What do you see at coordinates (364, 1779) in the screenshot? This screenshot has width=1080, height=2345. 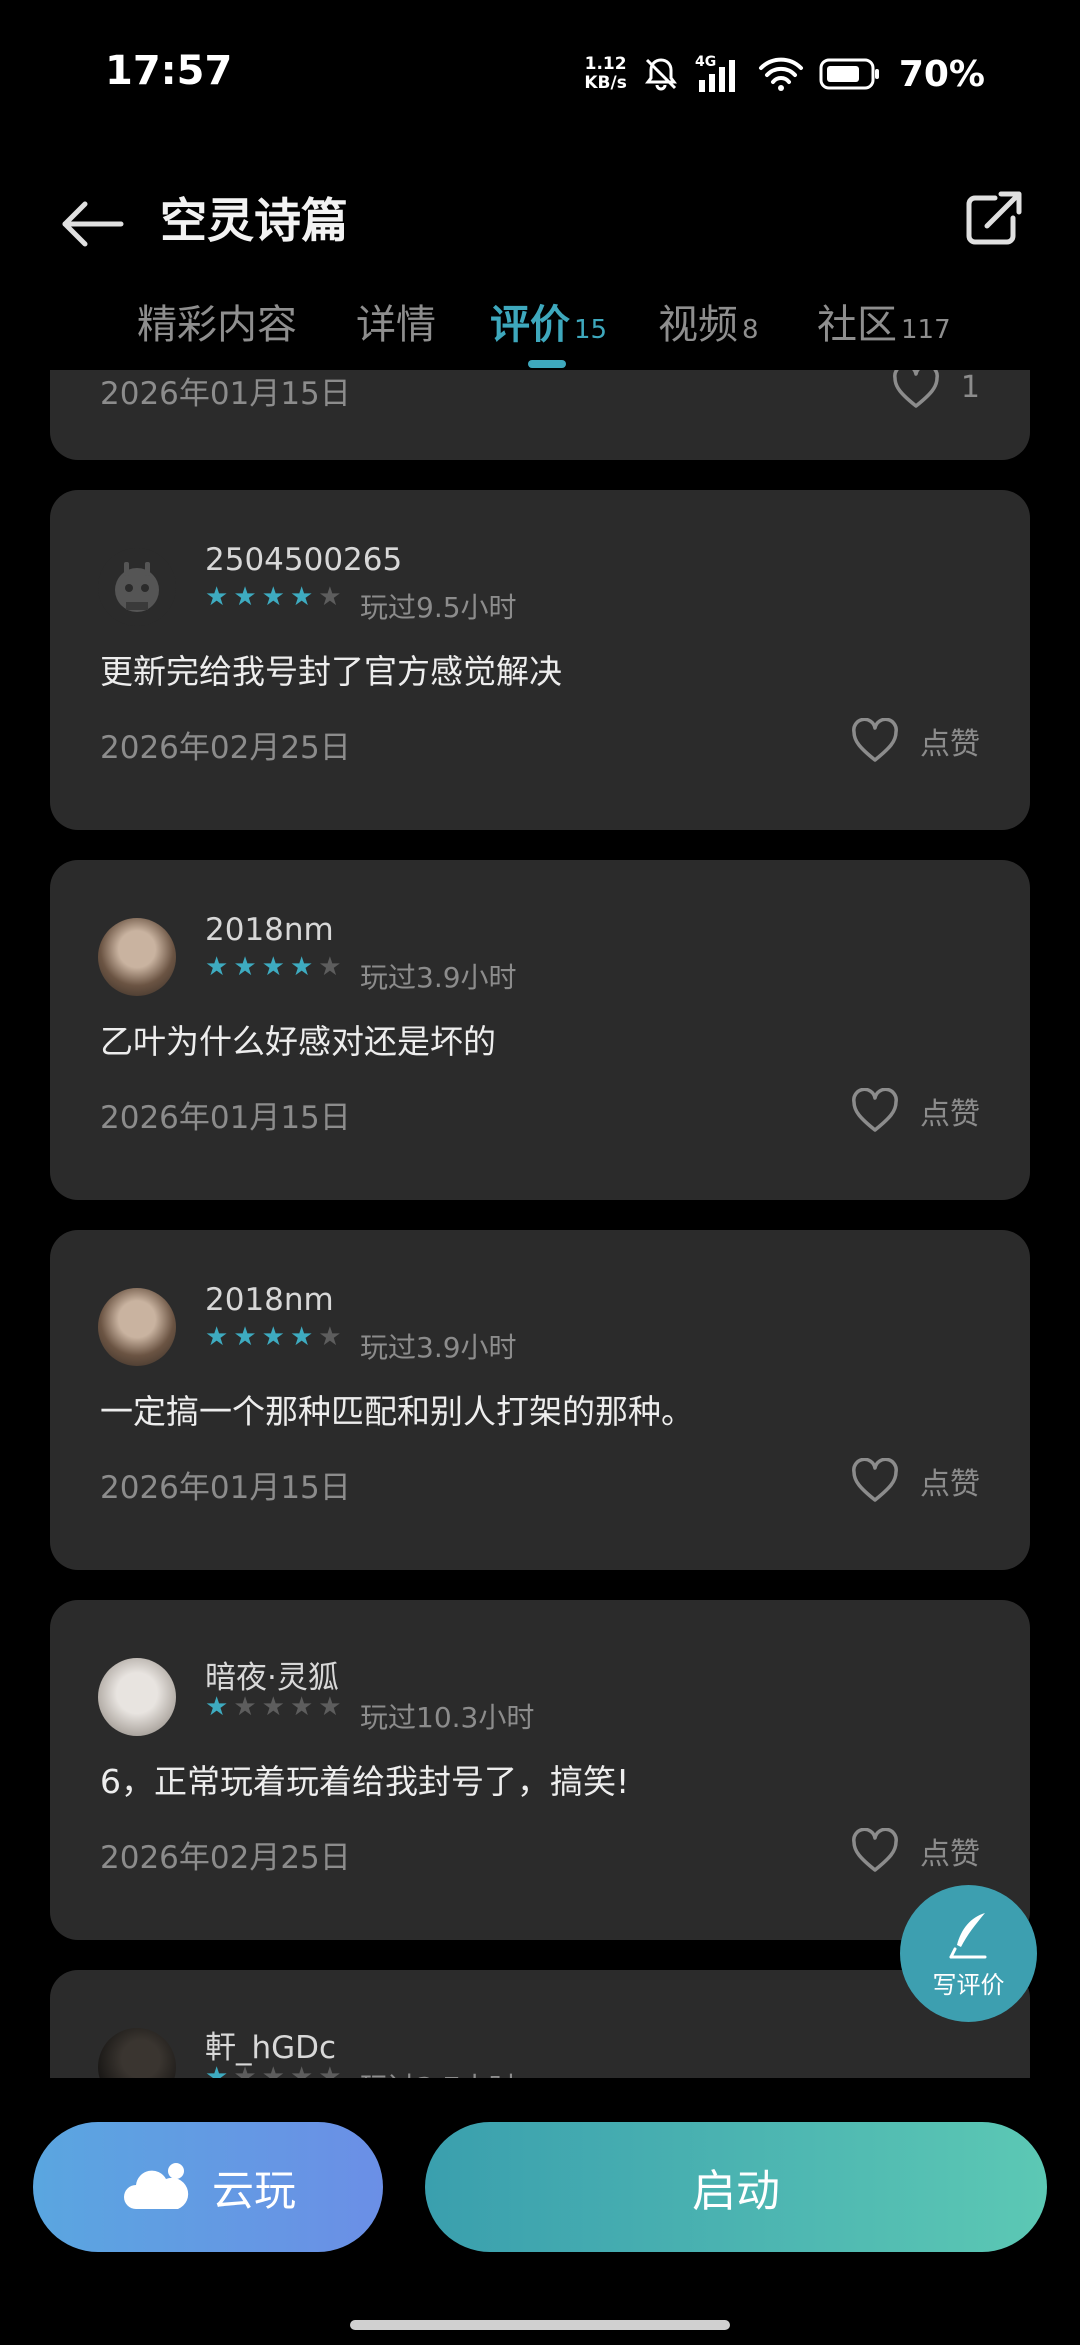 I see `review-text: 6，正常玩着玩着给我封号了，搞笑!` at bounding box center [364, 1779].